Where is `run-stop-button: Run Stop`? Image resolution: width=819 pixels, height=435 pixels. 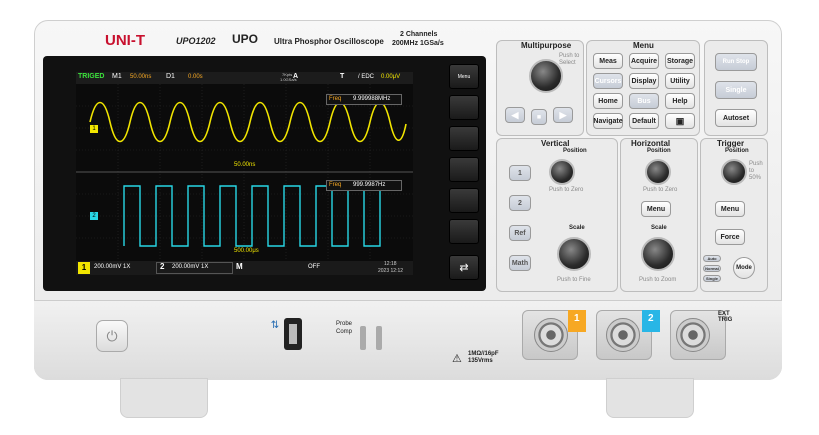 run-stop-button: Run Stop is located at coordinates (736, 62).